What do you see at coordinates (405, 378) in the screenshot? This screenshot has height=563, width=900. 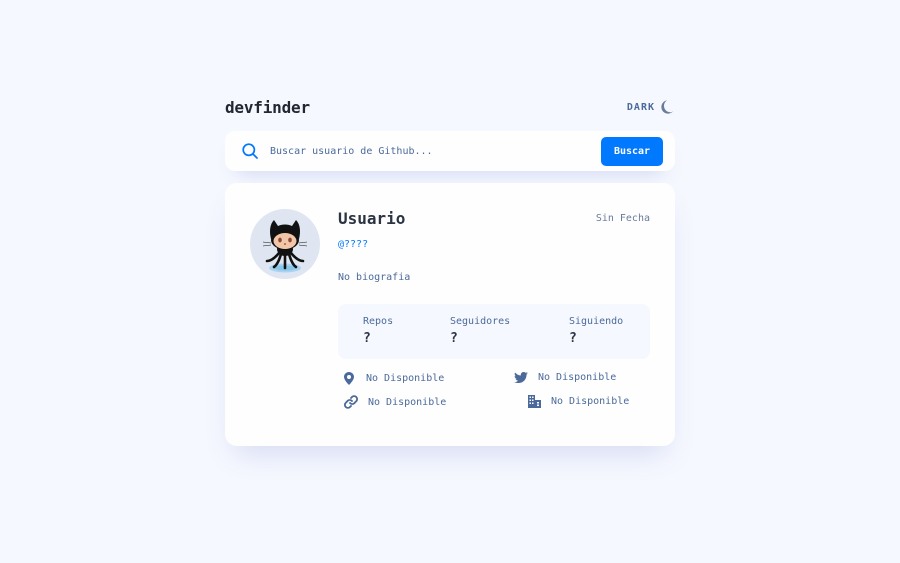 I see `location-text: No Disponible` at bounding box center [405, 378].